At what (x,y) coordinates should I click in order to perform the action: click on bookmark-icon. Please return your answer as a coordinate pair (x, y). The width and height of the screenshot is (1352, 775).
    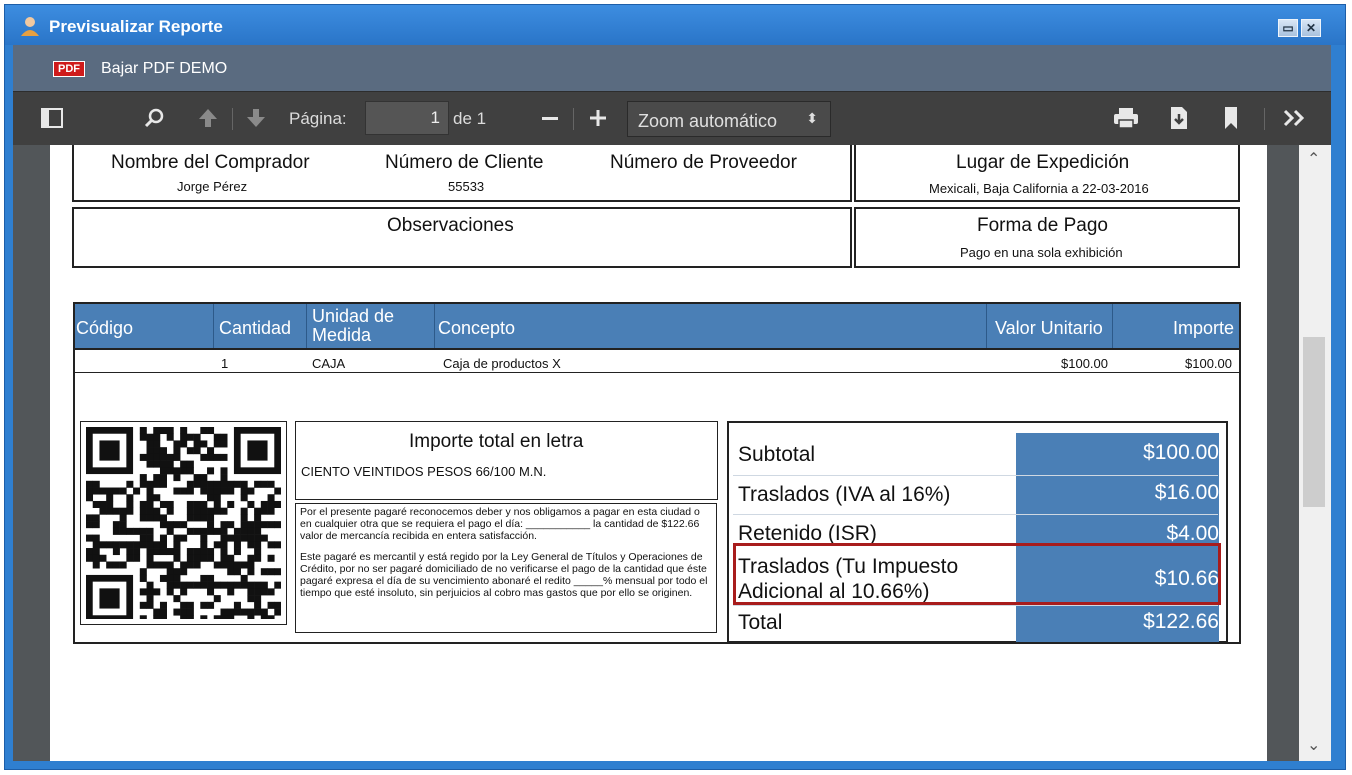
    Looking at the image, I should click on (1231, 118).